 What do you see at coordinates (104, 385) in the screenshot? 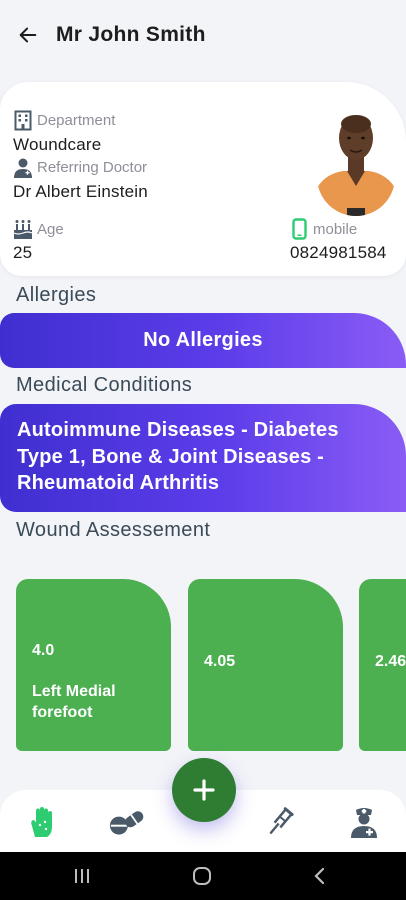
I see `medical-conditions-heading: Medical Conditions` at bounding box center [104, 385].